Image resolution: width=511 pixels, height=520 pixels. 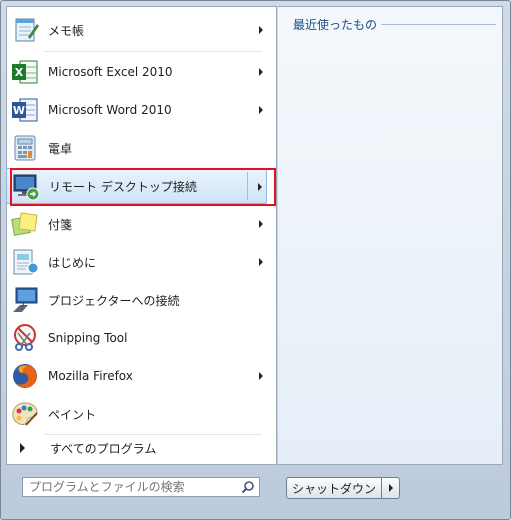 I want to click on shutdown-group: シャットダウン, so click(x=343, y=488).